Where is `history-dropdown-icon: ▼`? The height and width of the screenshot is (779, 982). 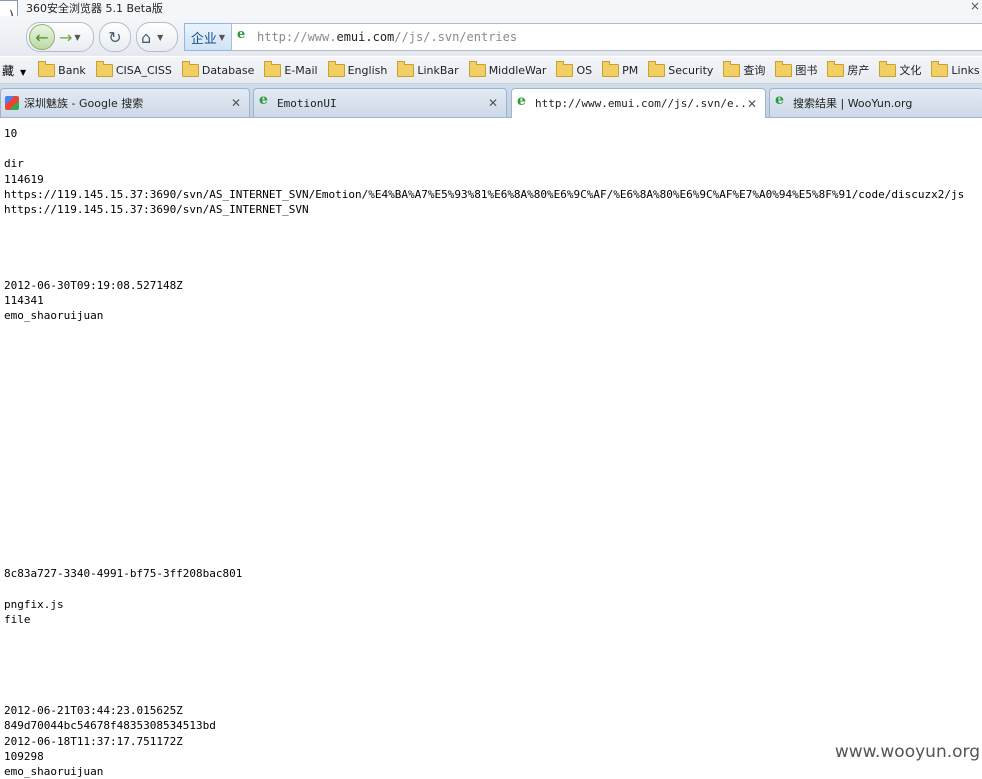 history-dropdown-icon: ▼ is located at coordinates (77, 37).